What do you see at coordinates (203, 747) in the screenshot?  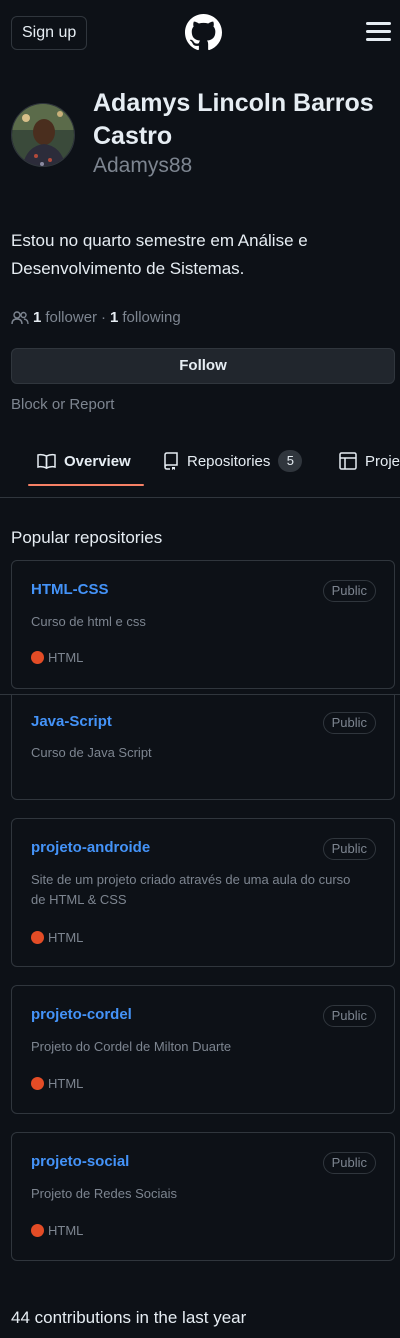 I see `repo-card: Java-Script Public Curso de Java Script` at bounding box center [203, 747].